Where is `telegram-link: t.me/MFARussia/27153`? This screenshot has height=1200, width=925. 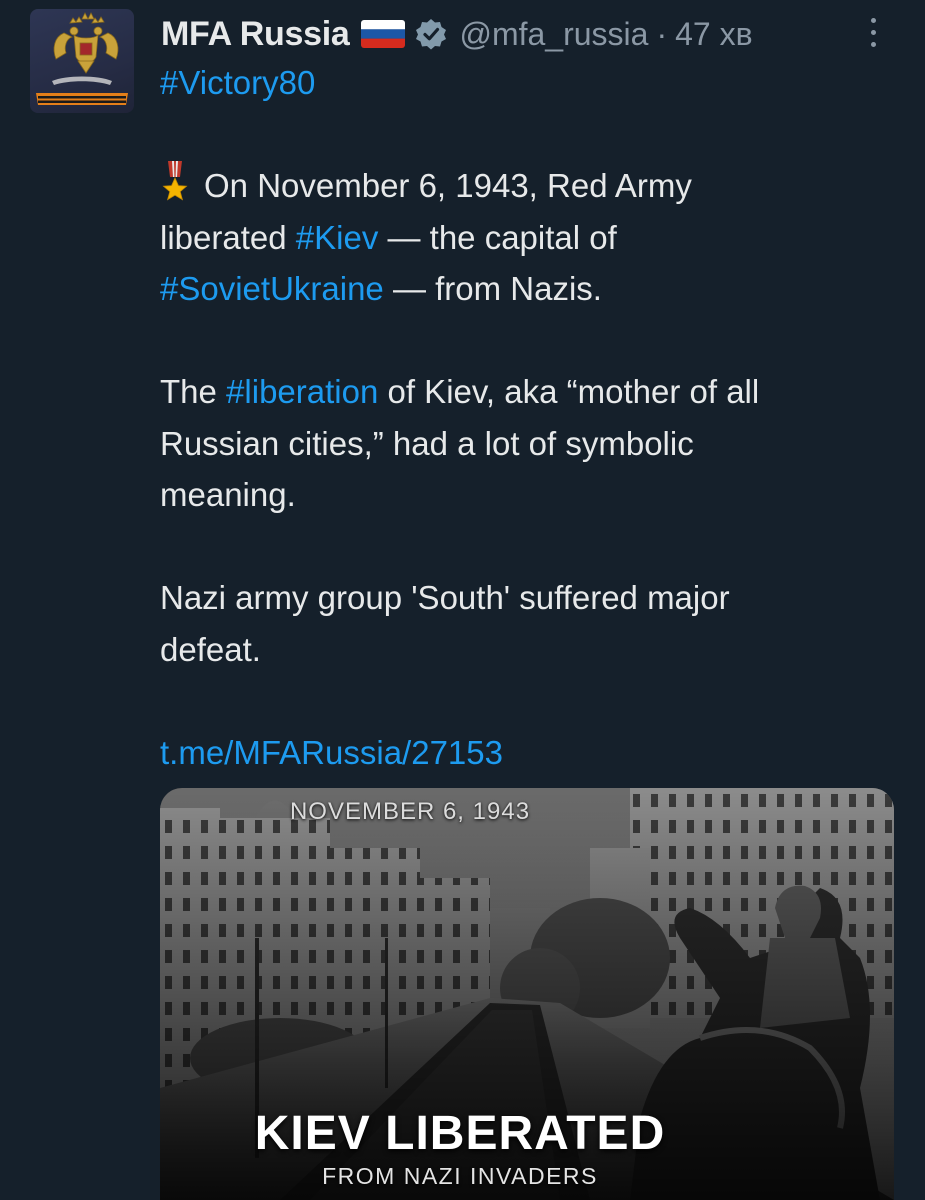 telegram-link: t.me/MFARussia/27153 is located at coordinates (331, 752).